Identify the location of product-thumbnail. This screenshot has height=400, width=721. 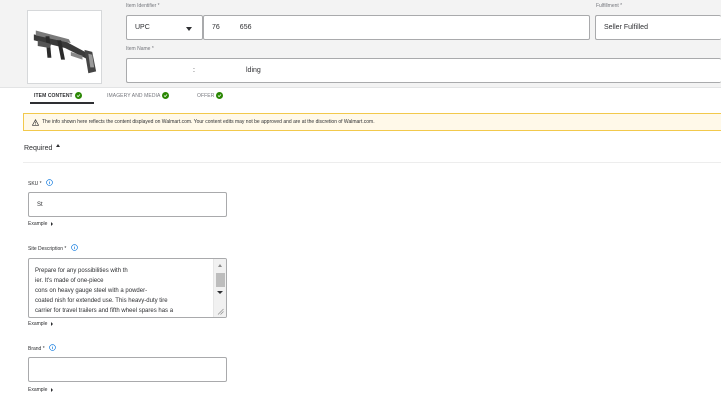
(64, 47).